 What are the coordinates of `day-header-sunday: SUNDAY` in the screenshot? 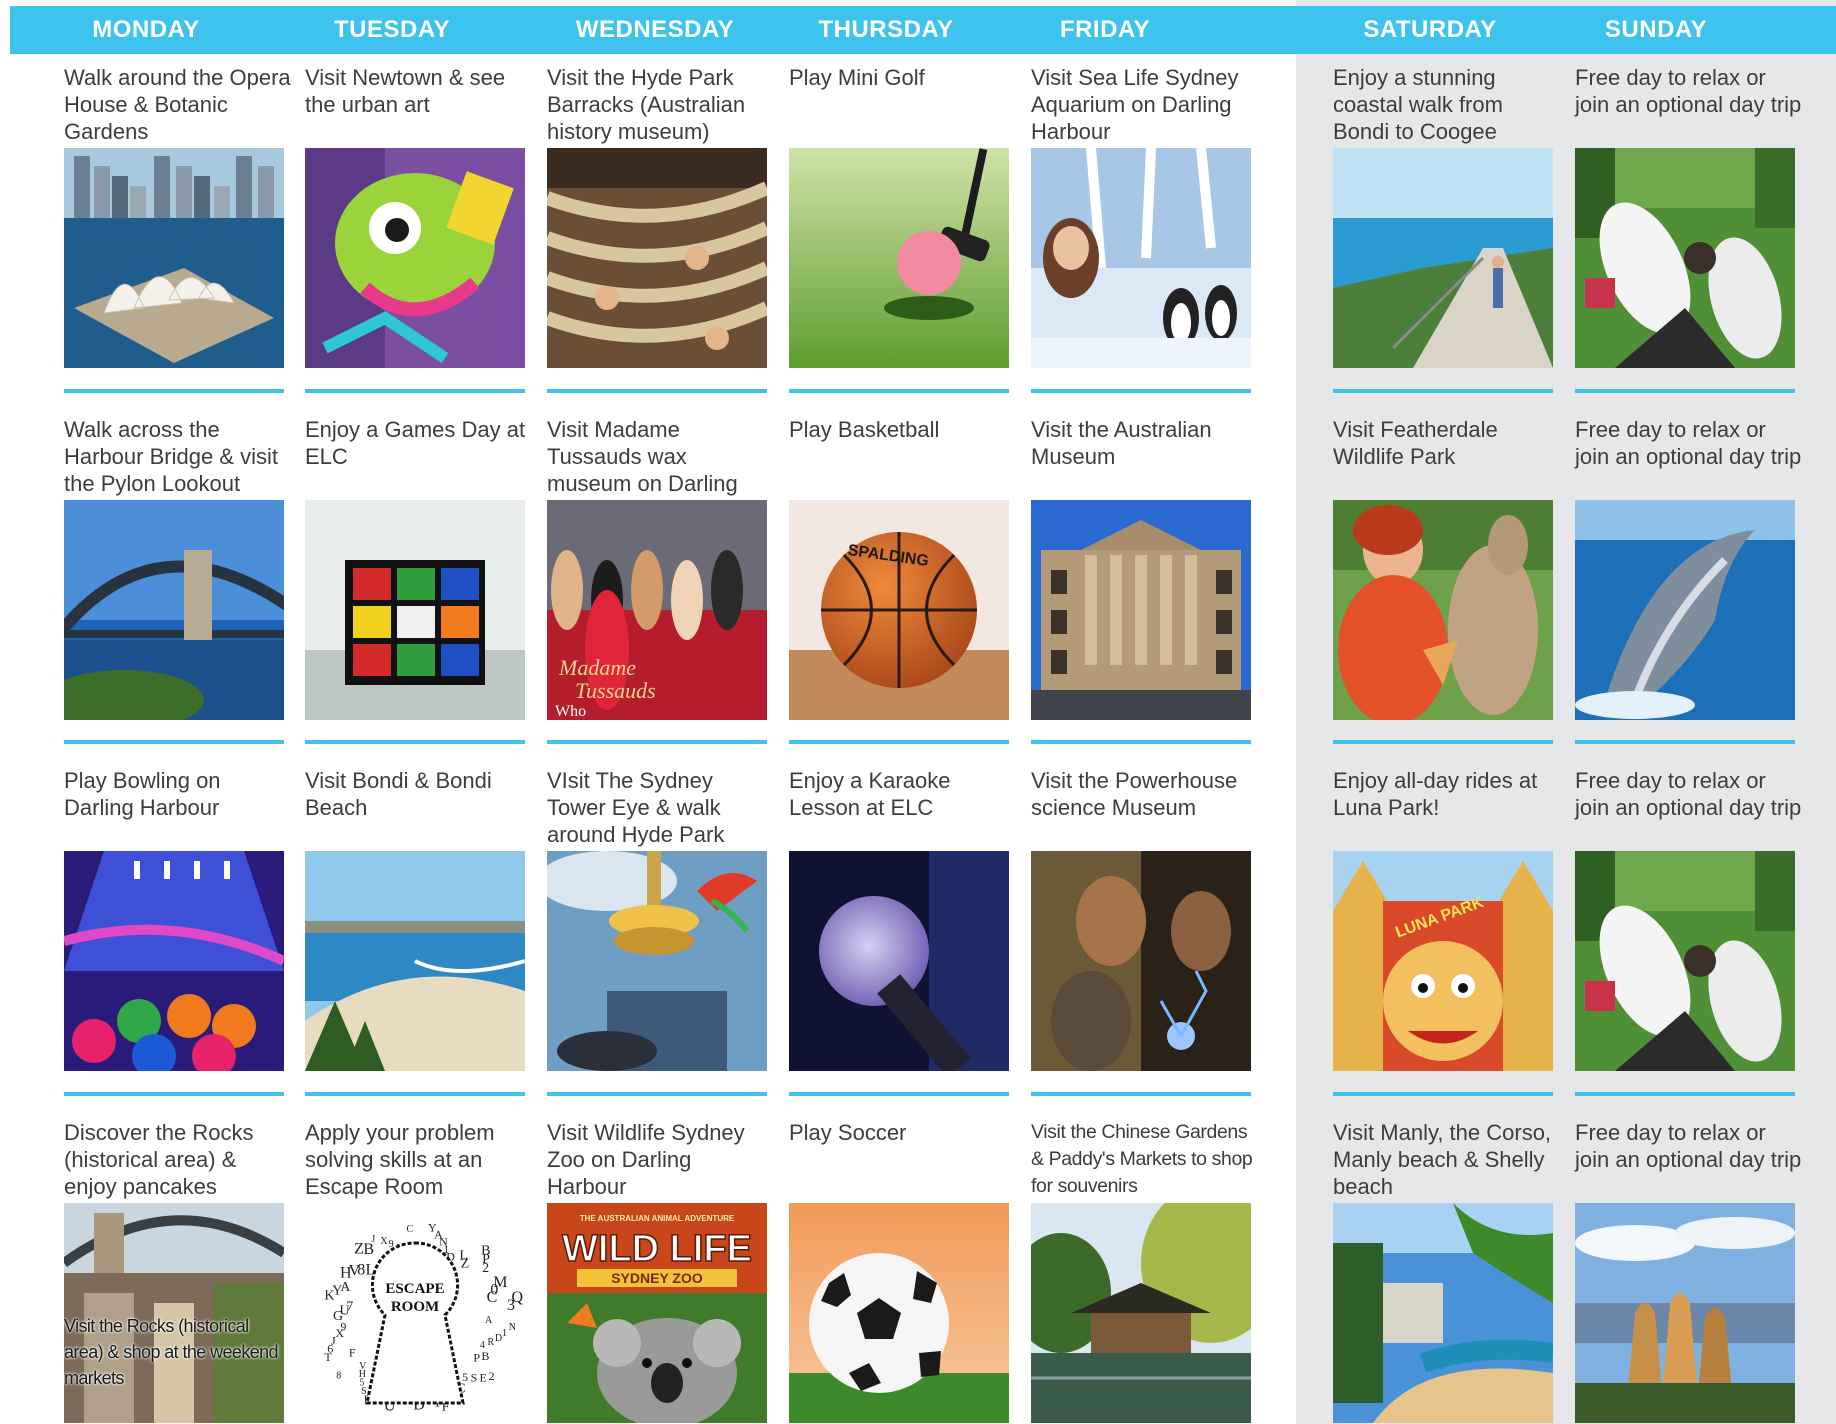 It's located at (1656, 29).